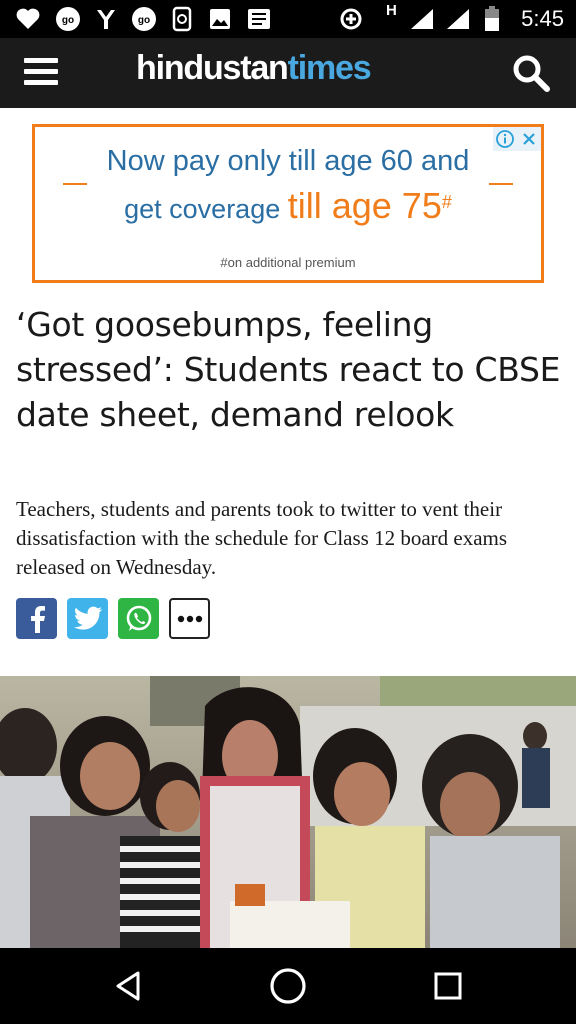 The width and height of the screenshot is (576, 1024). I want to click on search-button, so click(531, 73).